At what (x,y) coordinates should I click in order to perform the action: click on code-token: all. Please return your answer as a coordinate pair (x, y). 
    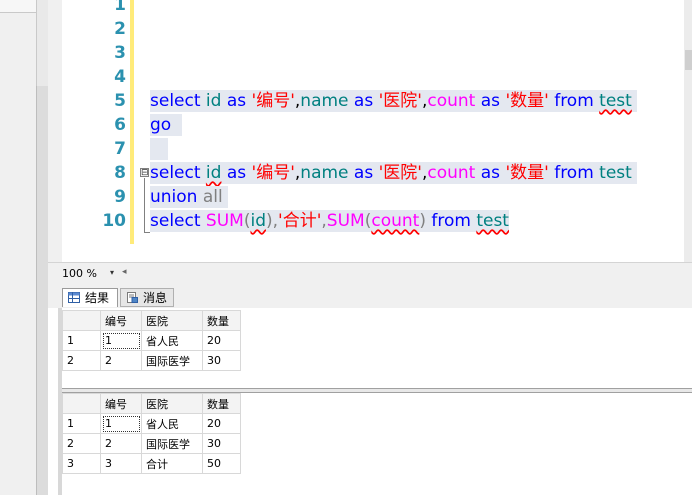
    Looking at the image, I should click on (212, 197).